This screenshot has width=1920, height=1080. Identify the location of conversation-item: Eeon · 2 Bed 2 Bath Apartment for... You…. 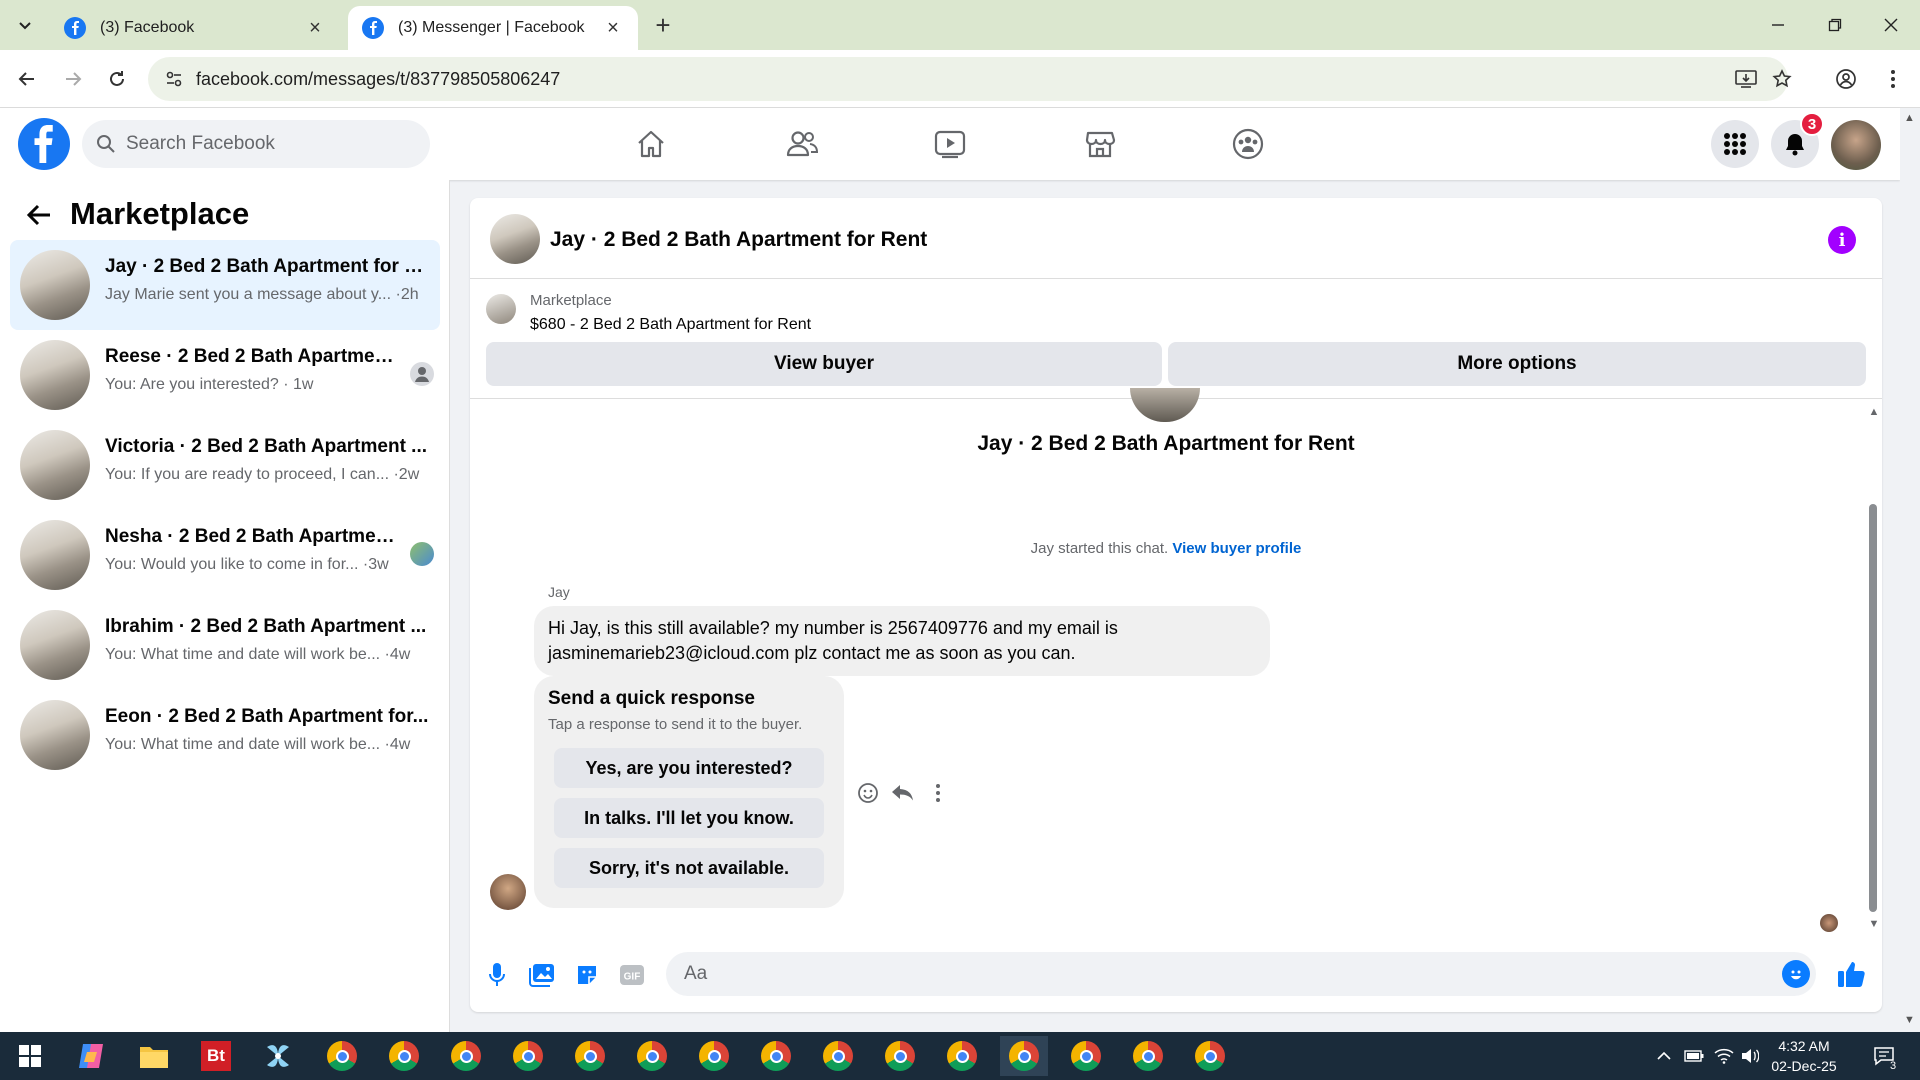
(225, 735).